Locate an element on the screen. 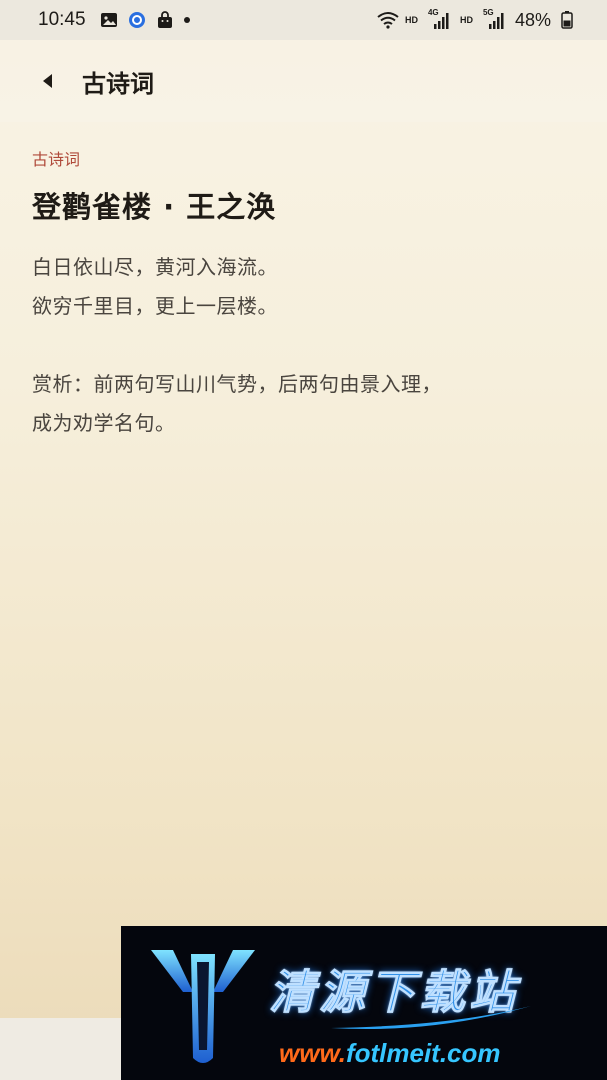 This screenshot has height=1080, width=607. battery-percentage: 48% is located at coordinates (532, 19).